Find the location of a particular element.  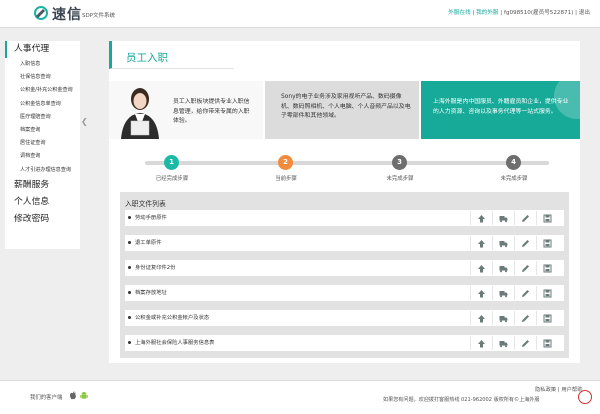

sidebar-item-housing-fund: 公积金/补充公积金查询 is located at coordinates (42, 90).